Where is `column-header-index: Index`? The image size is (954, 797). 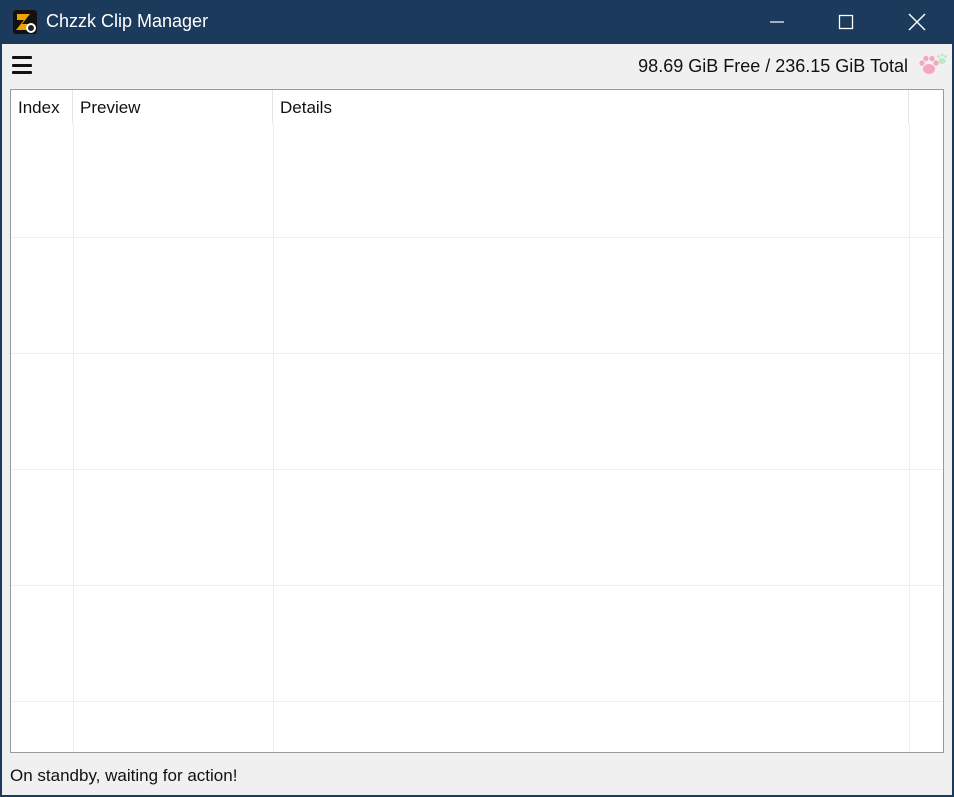
column-header-index: Index is located at coordinates (42, 106).